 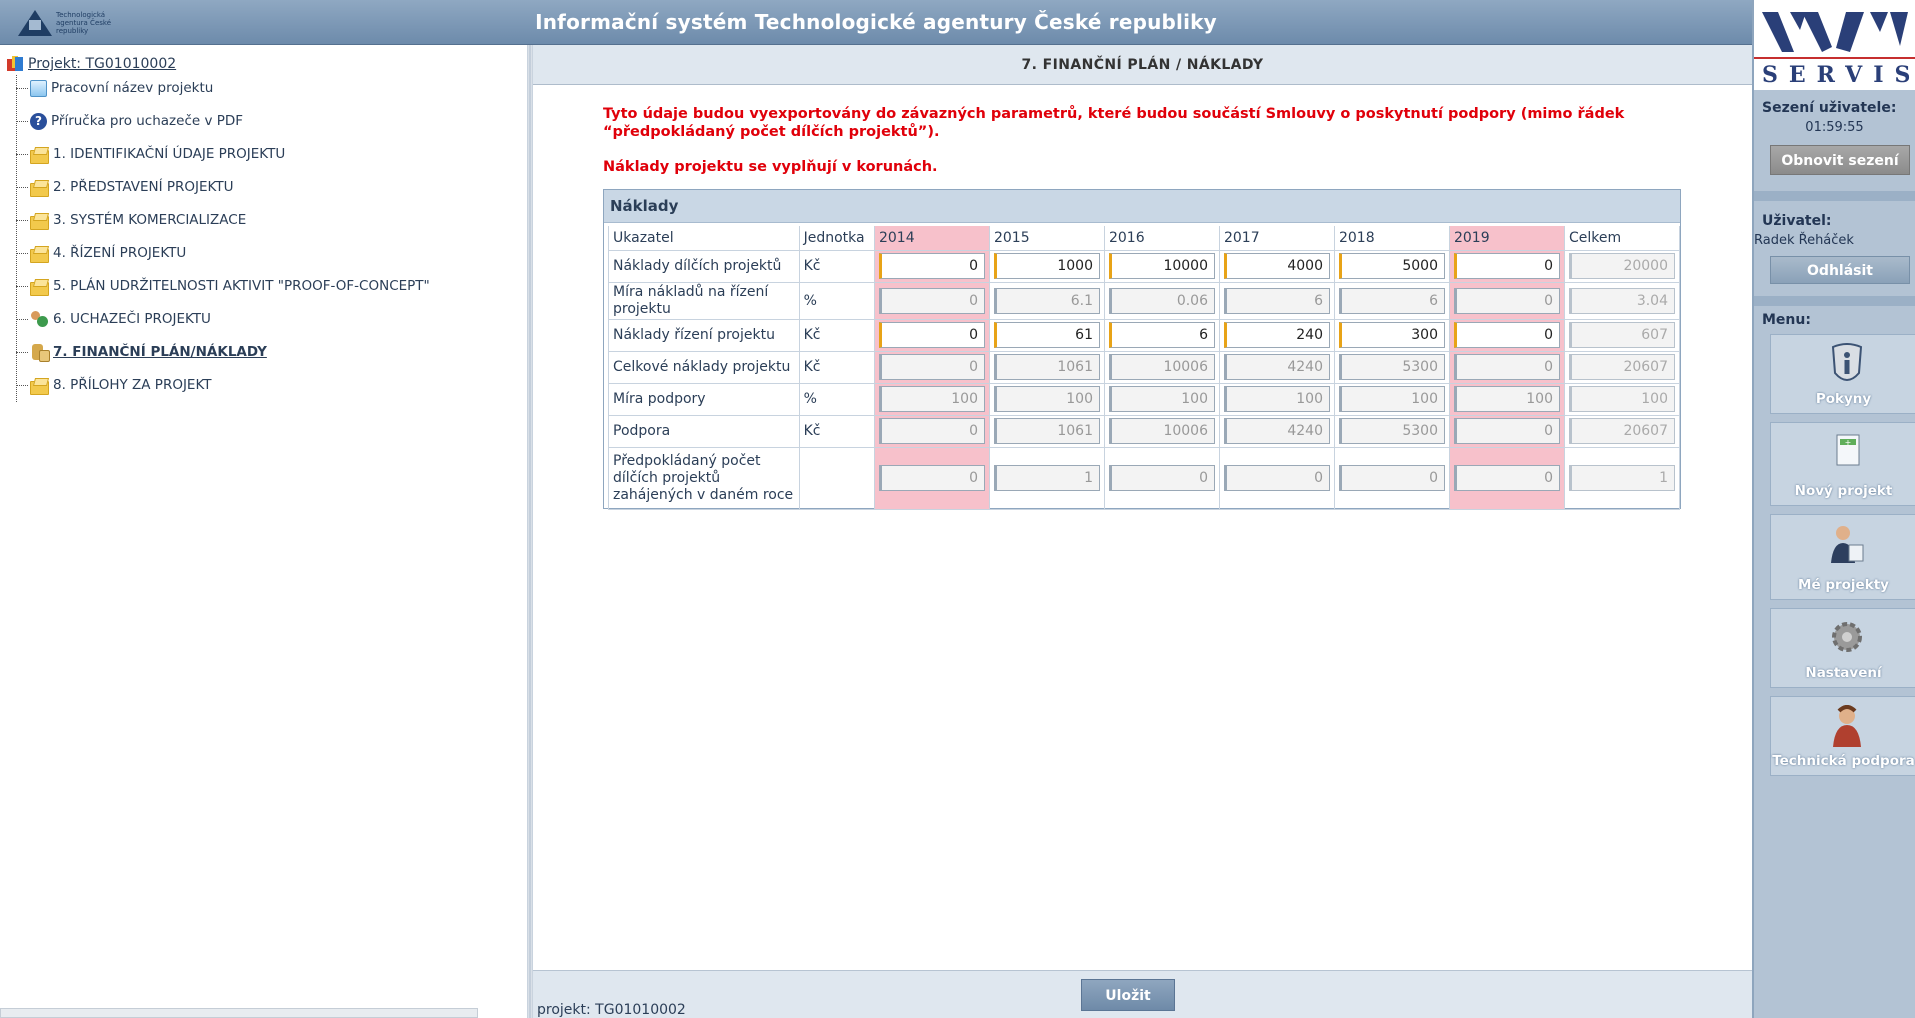 What do you see at coordinates (836, 238) in the screenshot?
I see `column-header: Jednotka` at bounding box center [836, 238].